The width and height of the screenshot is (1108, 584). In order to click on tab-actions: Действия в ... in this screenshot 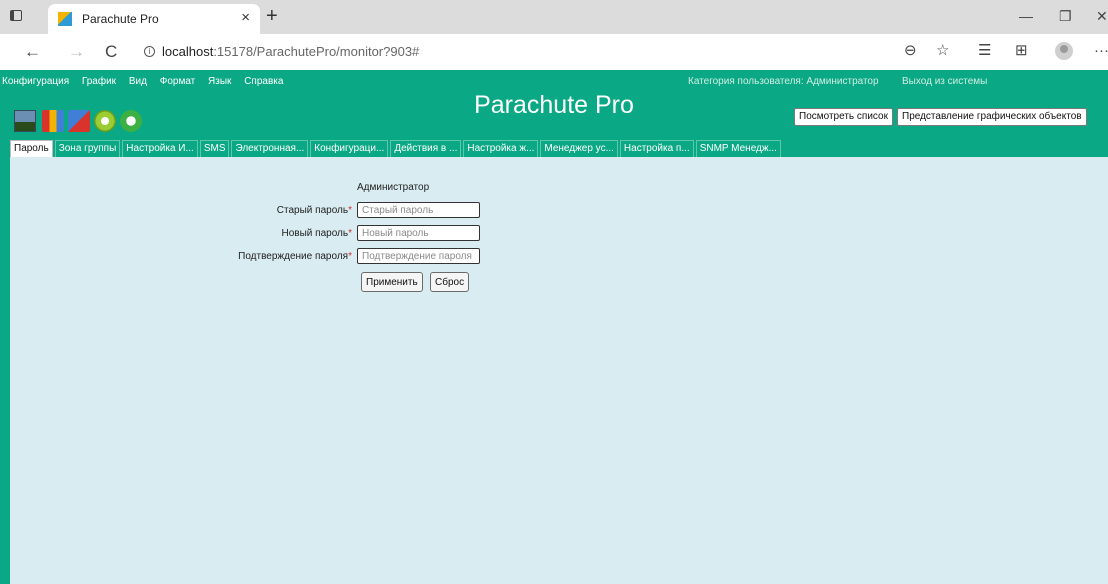, I will do `click(426, 148)`.